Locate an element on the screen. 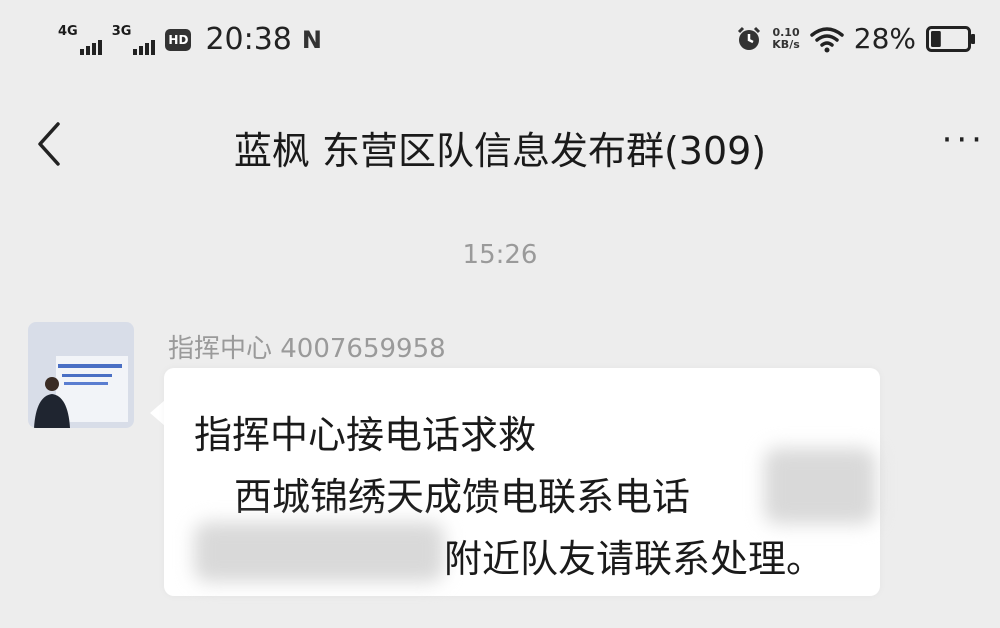  status-right: 0.10 KB/s 28% is located at coordinates (856, 38).